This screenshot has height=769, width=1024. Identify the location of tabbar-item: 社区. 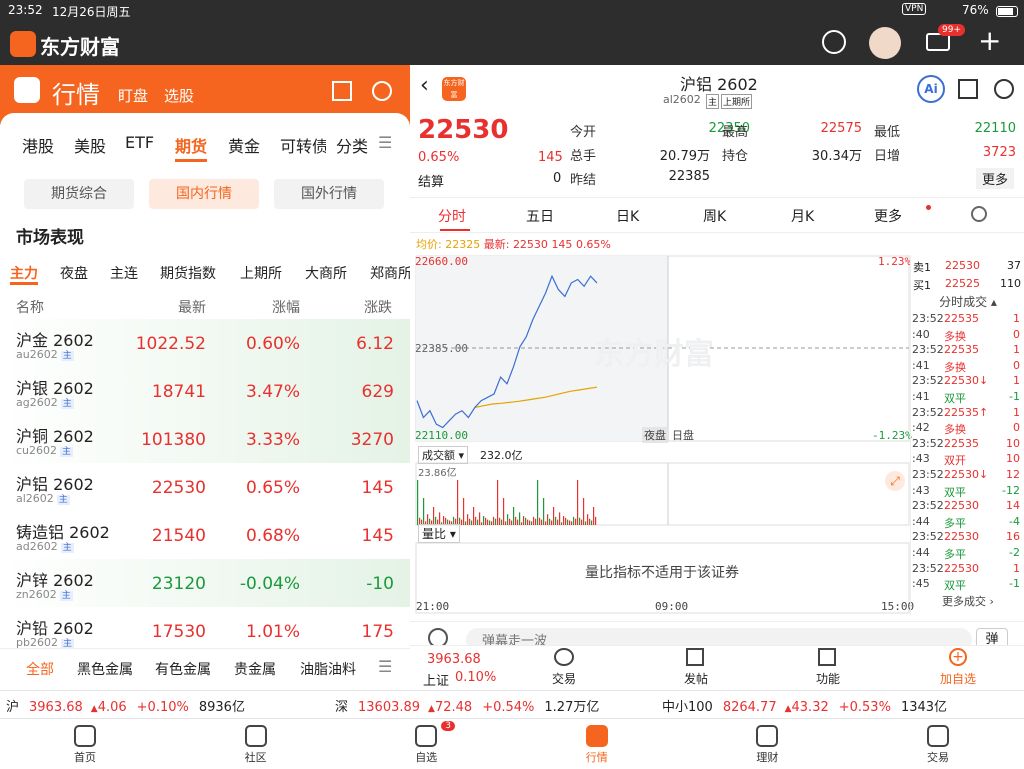
(256, 744).